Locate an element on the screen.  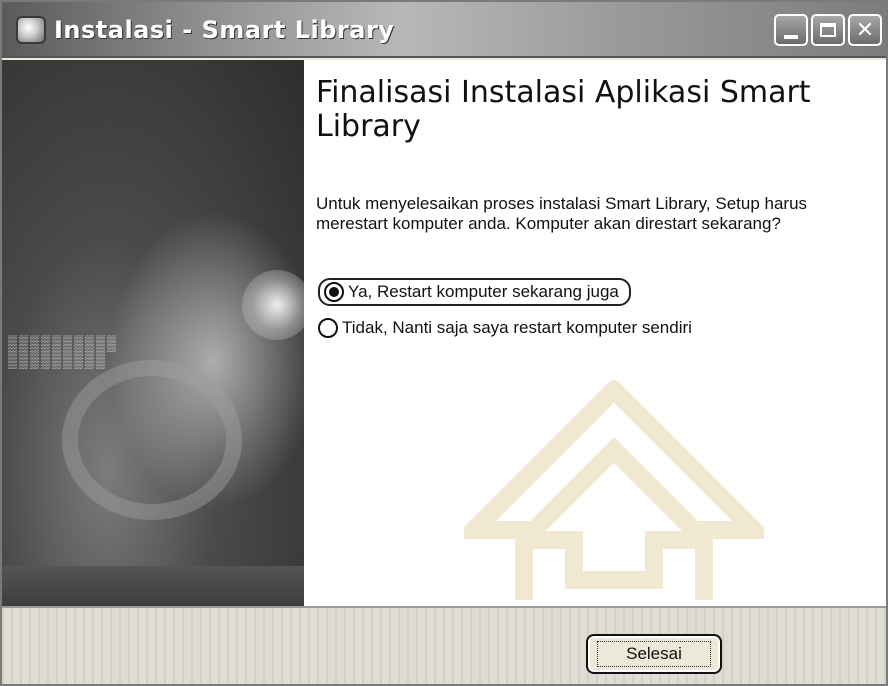
close-icon: ✕ is located at coordinates (865, 30).